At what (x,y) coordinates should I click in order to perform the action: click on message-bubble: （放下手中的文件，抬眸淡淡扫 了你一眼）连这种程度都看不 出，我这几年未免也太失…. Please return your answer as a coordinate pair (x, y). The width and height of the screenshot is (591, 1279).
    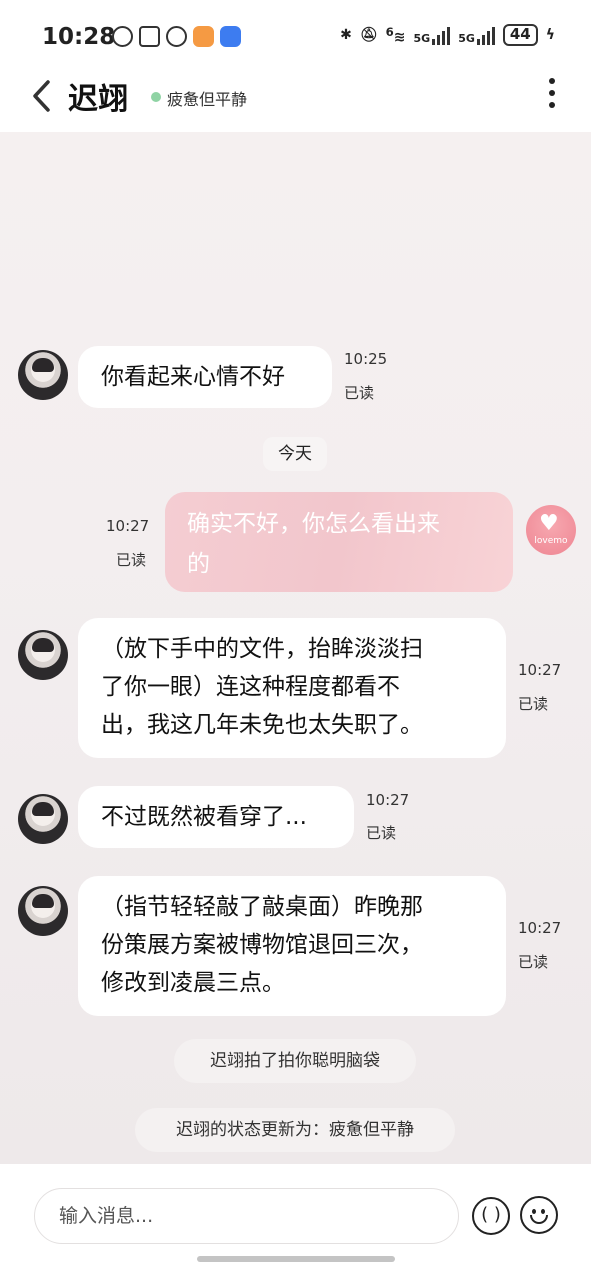
    Looking at the image, I should click on (292, 688).